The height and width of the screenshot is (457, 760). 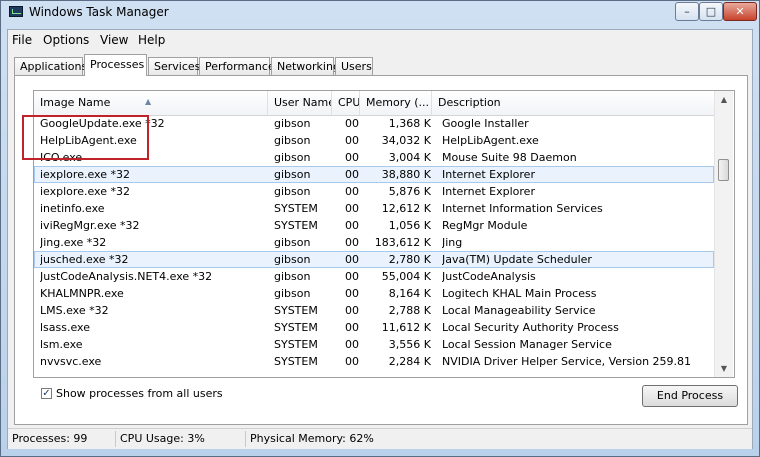 What do you see at coordinates (690, 396) in the screenshot?
I see `end-process-button: End Process` at bounding box center [690, 396].